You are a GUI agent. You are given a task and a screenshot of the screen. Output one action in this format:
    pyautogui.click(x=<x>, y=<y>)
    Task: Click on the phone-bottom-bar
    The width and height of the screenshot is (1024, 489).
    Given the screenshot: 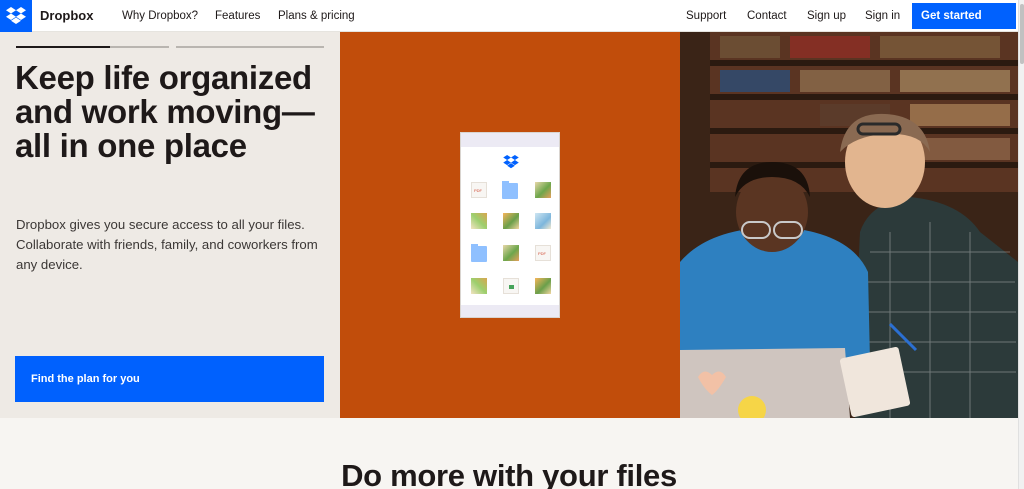 What is the action you would take?
    pyautogui.click(x=510, y=311)
    